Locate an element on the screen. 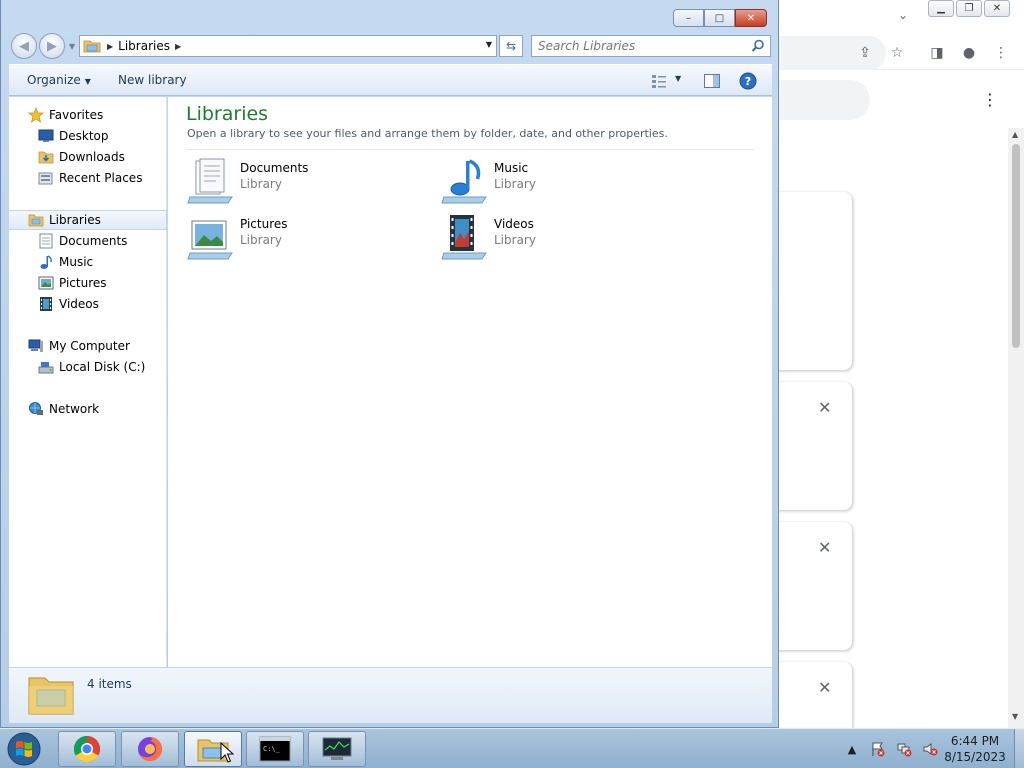 This screenshot has height=768, width=1024. back-arrow-icon: ◀ is located at coordinates (24, 46).